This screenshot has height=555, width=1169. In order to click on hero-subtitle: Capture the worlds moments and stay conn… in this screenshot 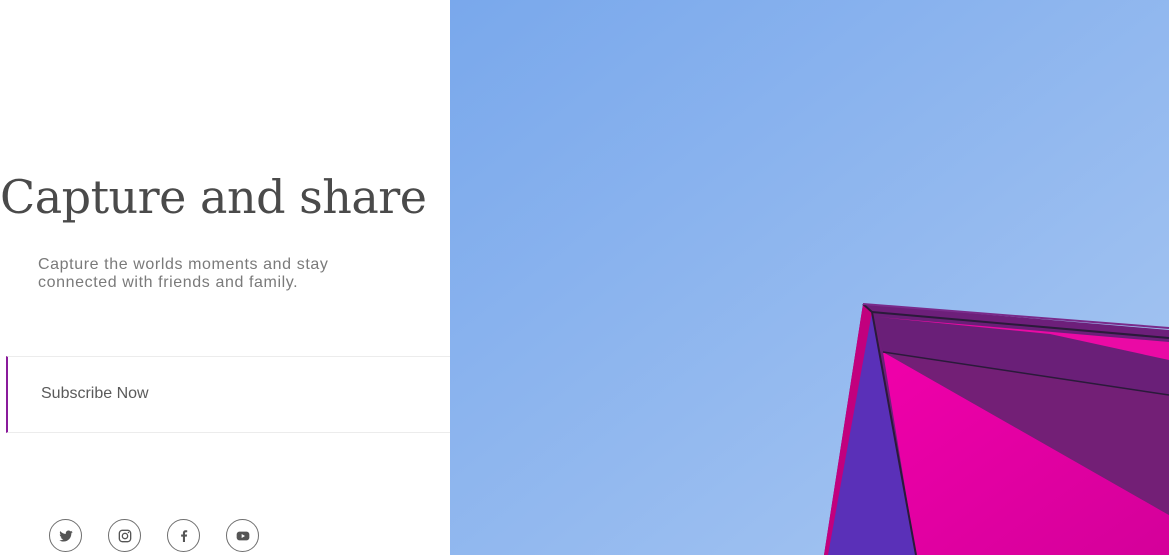, I will do `click(183, 273)`.